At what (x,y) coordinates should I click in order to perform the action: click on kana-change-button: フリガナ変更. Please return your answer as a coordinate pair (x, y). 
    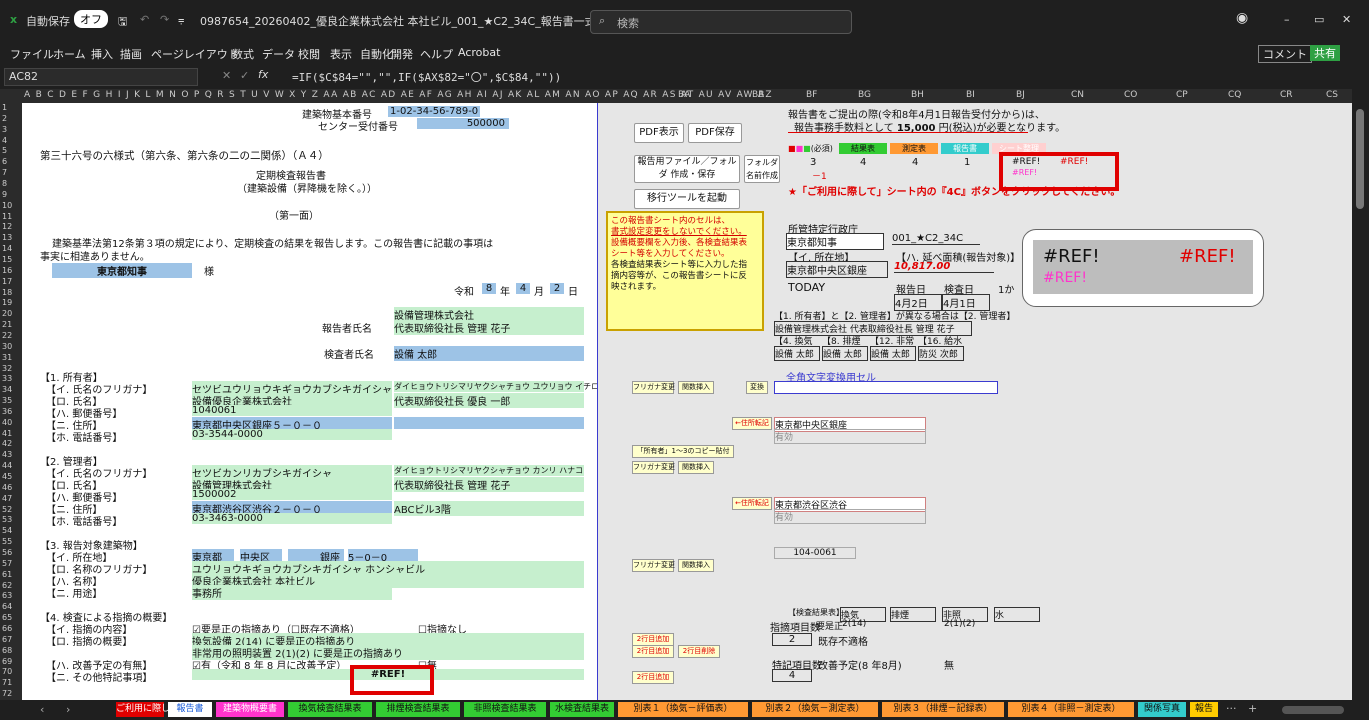
    Looking at the image, I should click on (653, 387).